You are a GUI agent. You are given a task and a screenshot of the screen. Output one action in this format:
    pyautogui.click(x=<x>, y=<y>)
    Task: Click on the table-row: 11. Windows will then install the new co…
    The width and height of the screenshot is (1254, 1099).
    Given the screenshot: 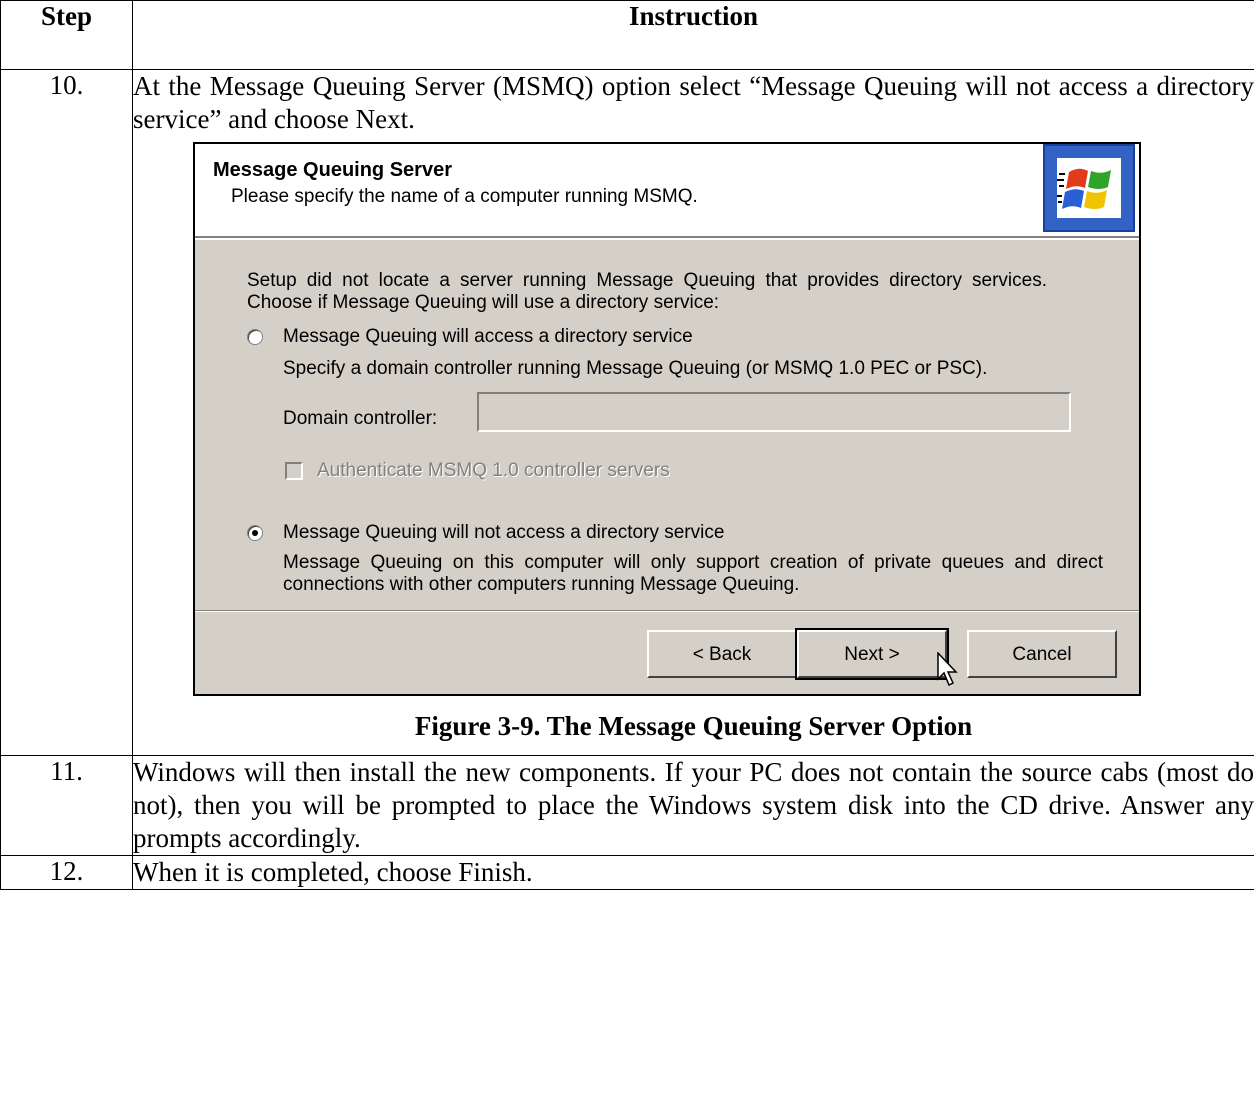 What is the action you would take?
    pyautogui.click(x=627, y=805)
    